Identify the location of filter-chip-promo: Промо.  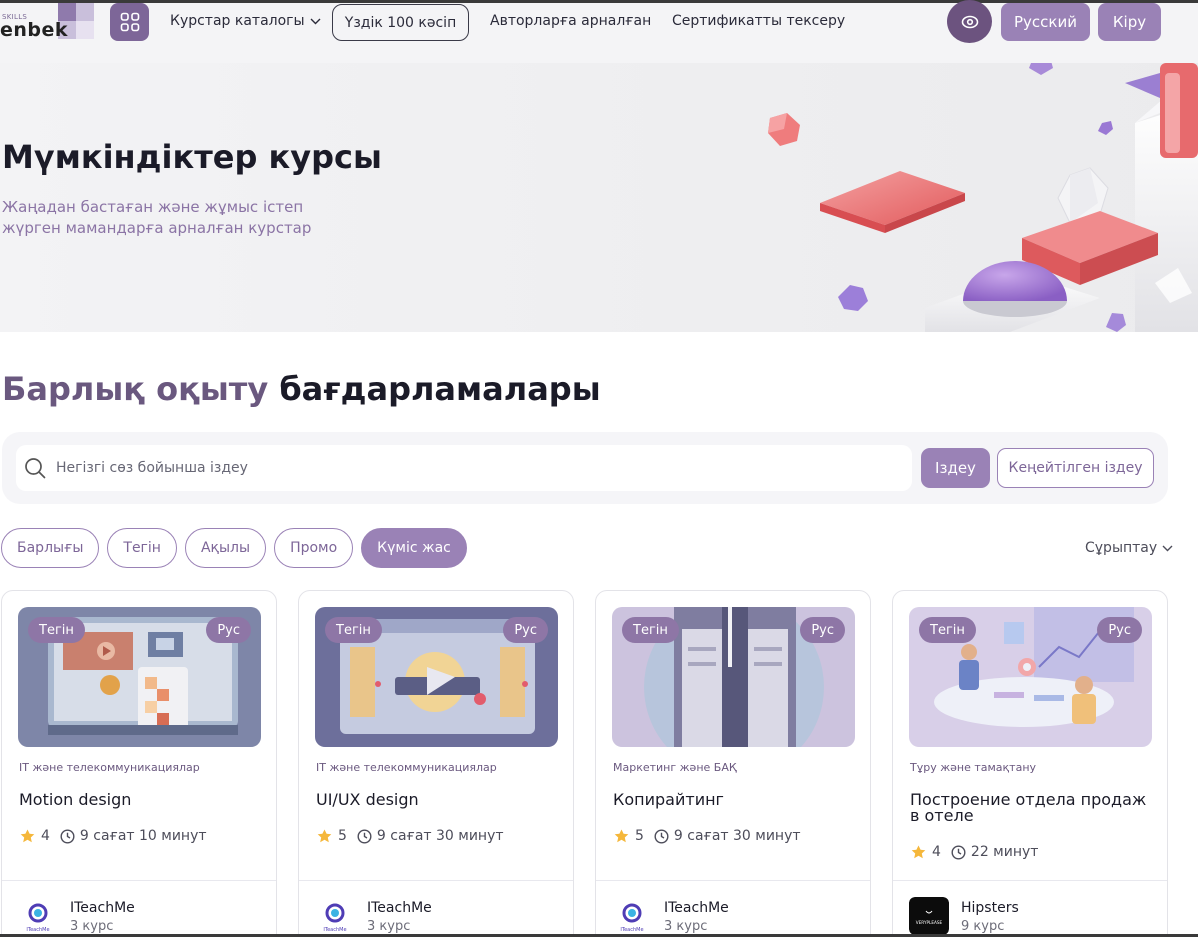
(314, 548).